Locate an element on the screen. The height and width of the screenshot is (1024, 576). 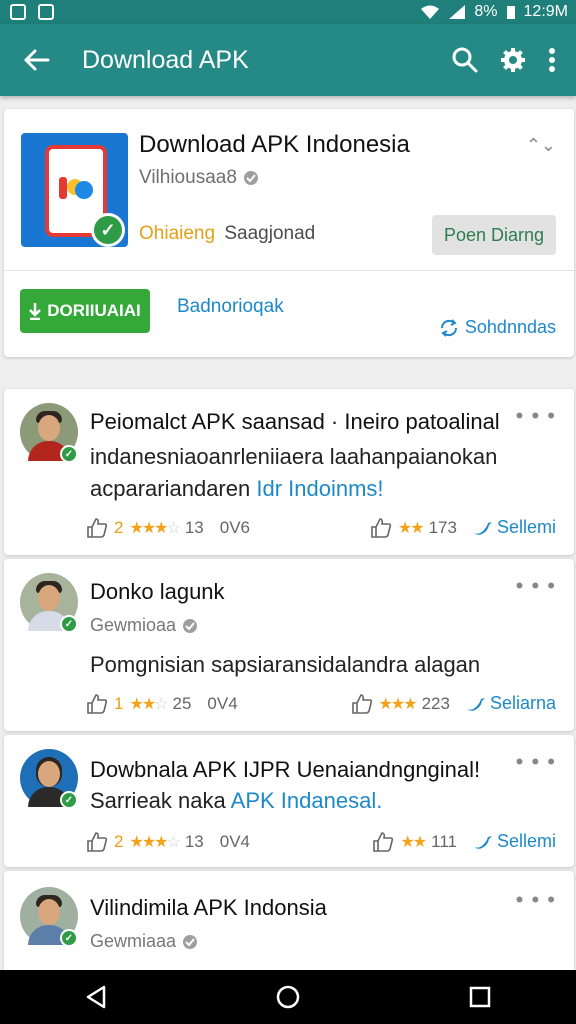
app-meta-dev: Saagjonad is located at coordinates (270, 233).